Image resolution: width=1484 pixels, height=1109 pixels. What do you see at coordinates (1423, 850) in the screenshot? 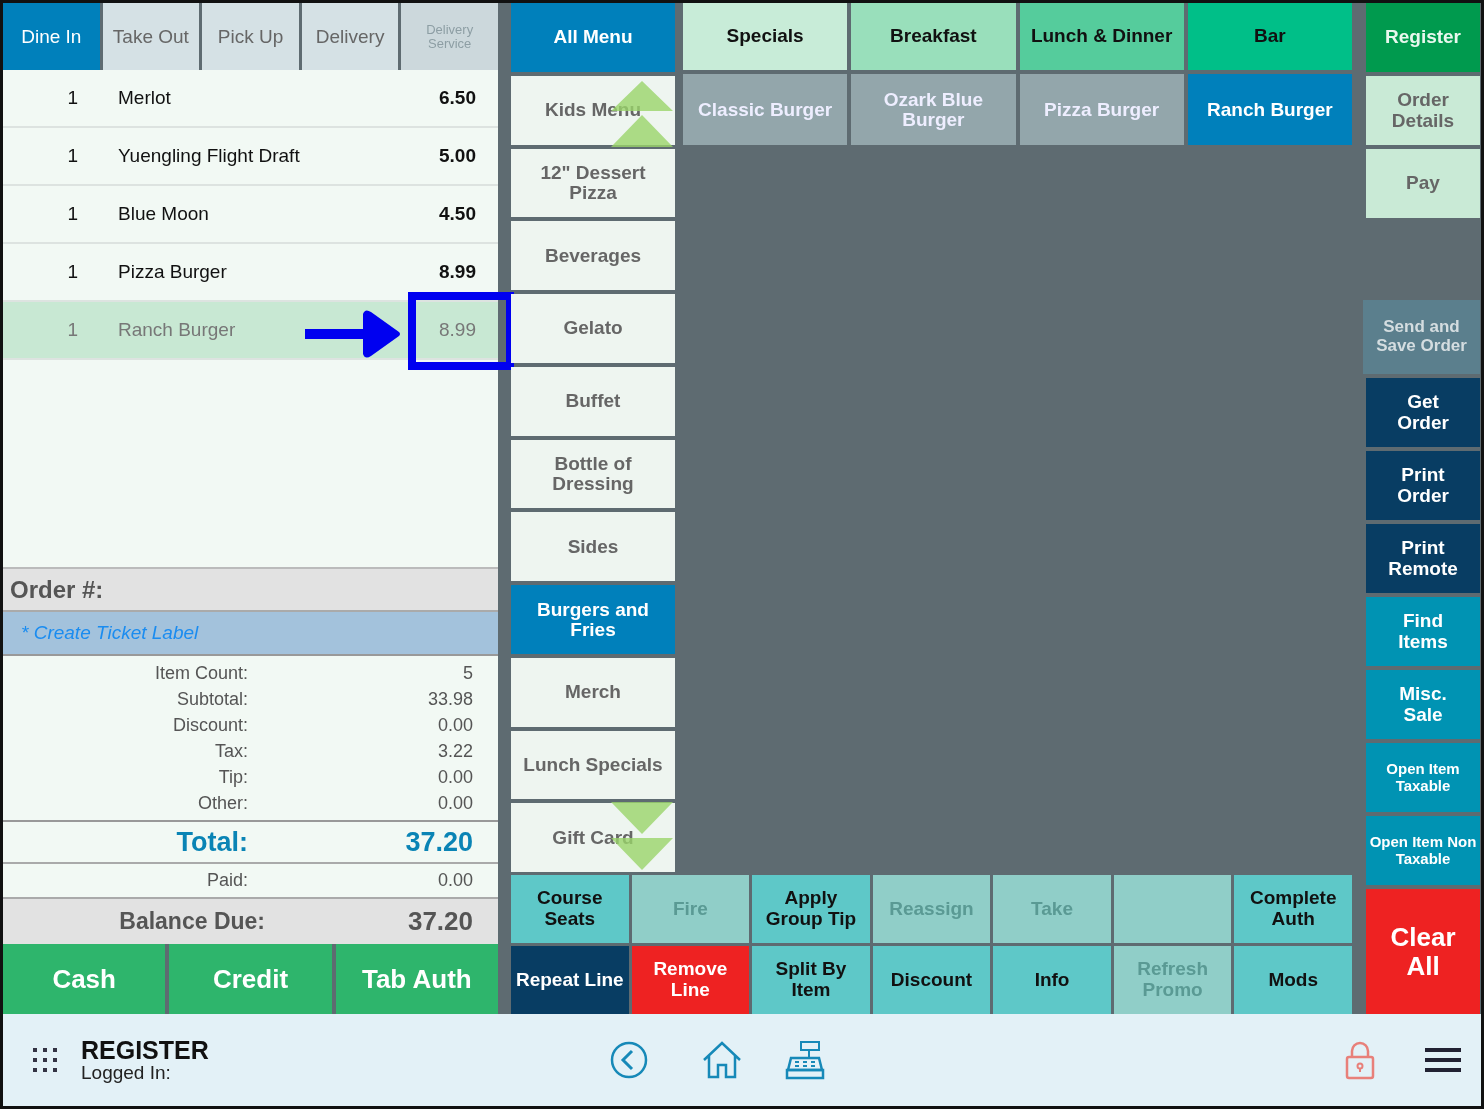
I see `side-button: Open Item Non Taxable` at bounding box center [1423, 850].